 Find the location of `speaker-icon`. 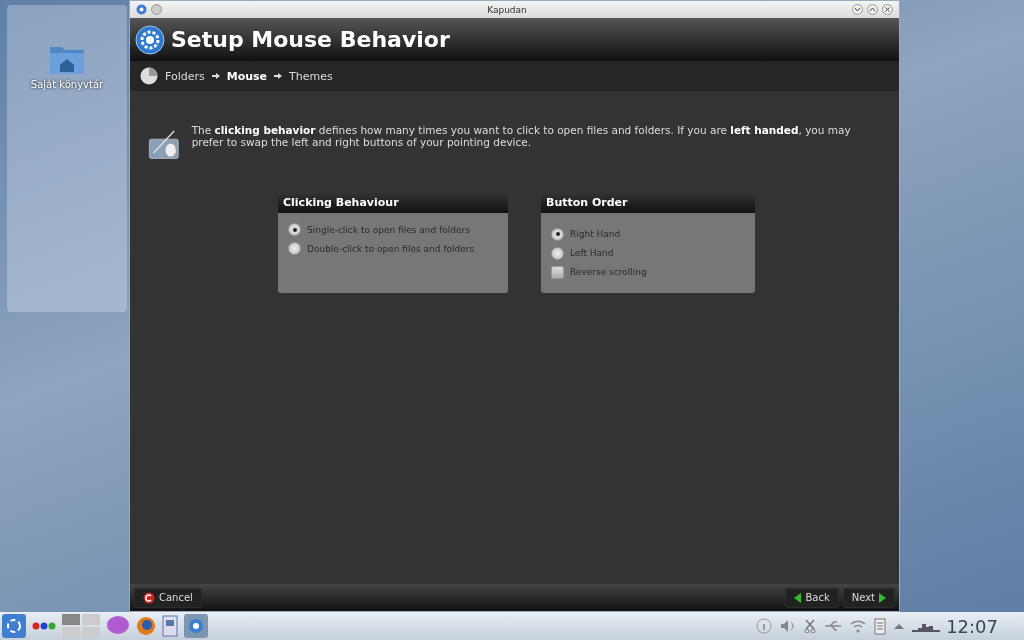

speaker-icon is located at coordinates (788, 626).